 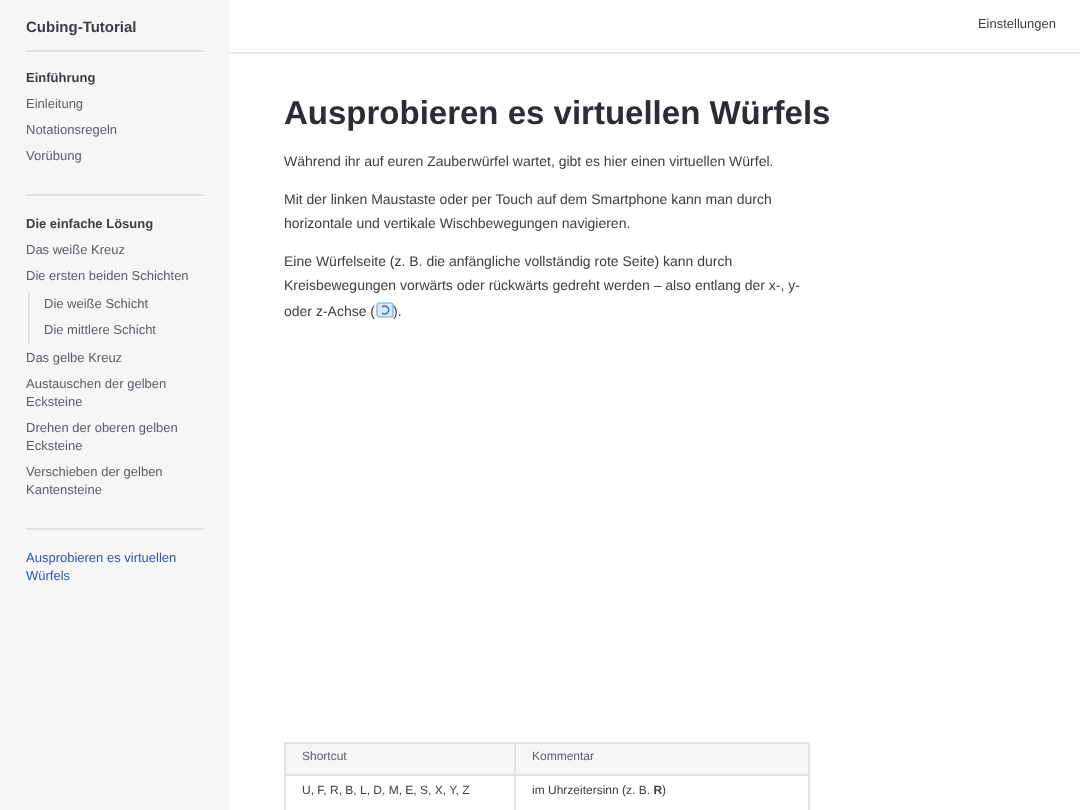 What do you see at coordinates (558, 115) in the screenshot?
I see `page-heading: Ausprobieren es virtuellen Würfels` at bounding box center [558, 115].